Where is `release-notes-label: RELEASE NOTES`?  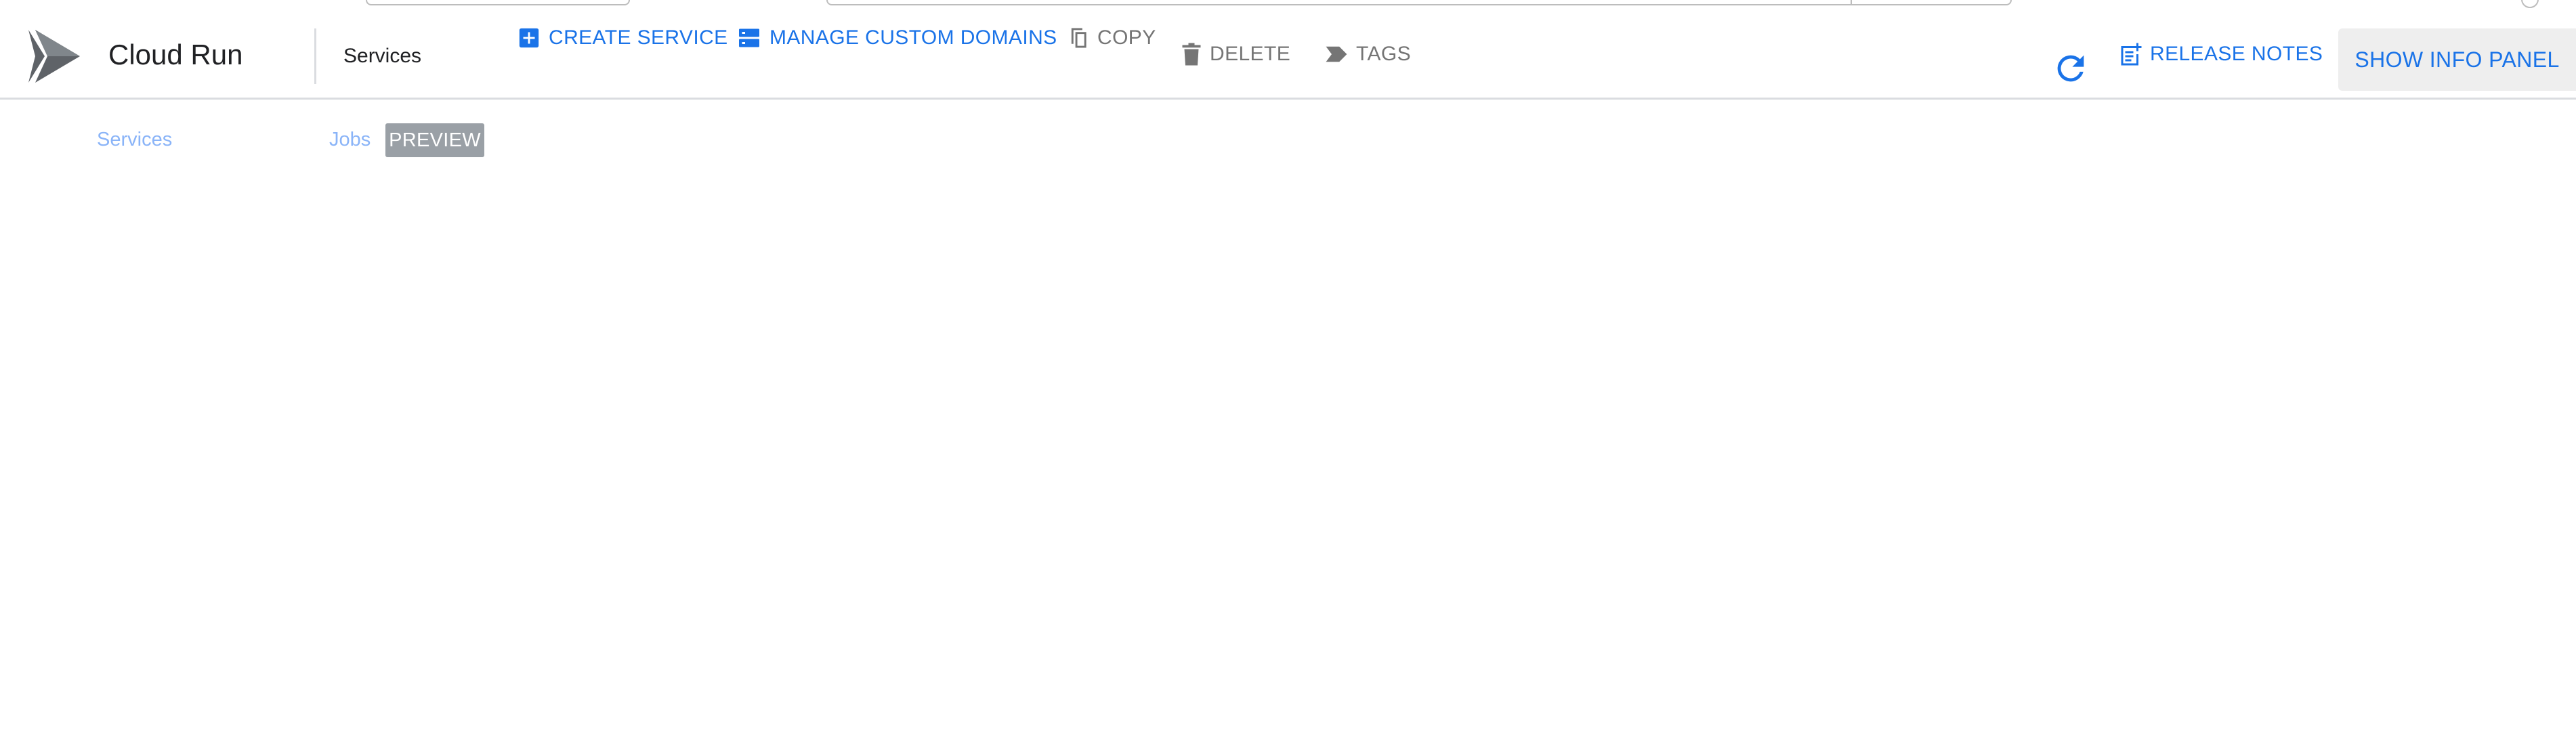 release-notes-label: RELEASE NOTES is located at coordinates (2236, 54).